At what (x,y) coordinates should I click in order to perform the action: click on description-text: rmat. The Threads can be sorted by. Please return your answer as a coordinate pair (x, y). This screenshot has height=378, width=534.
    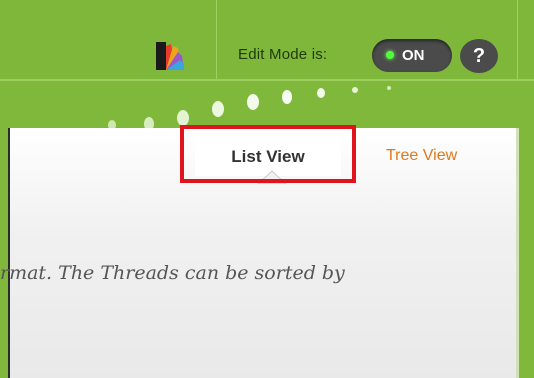
    Looking at the image, I should click on (172, 273).